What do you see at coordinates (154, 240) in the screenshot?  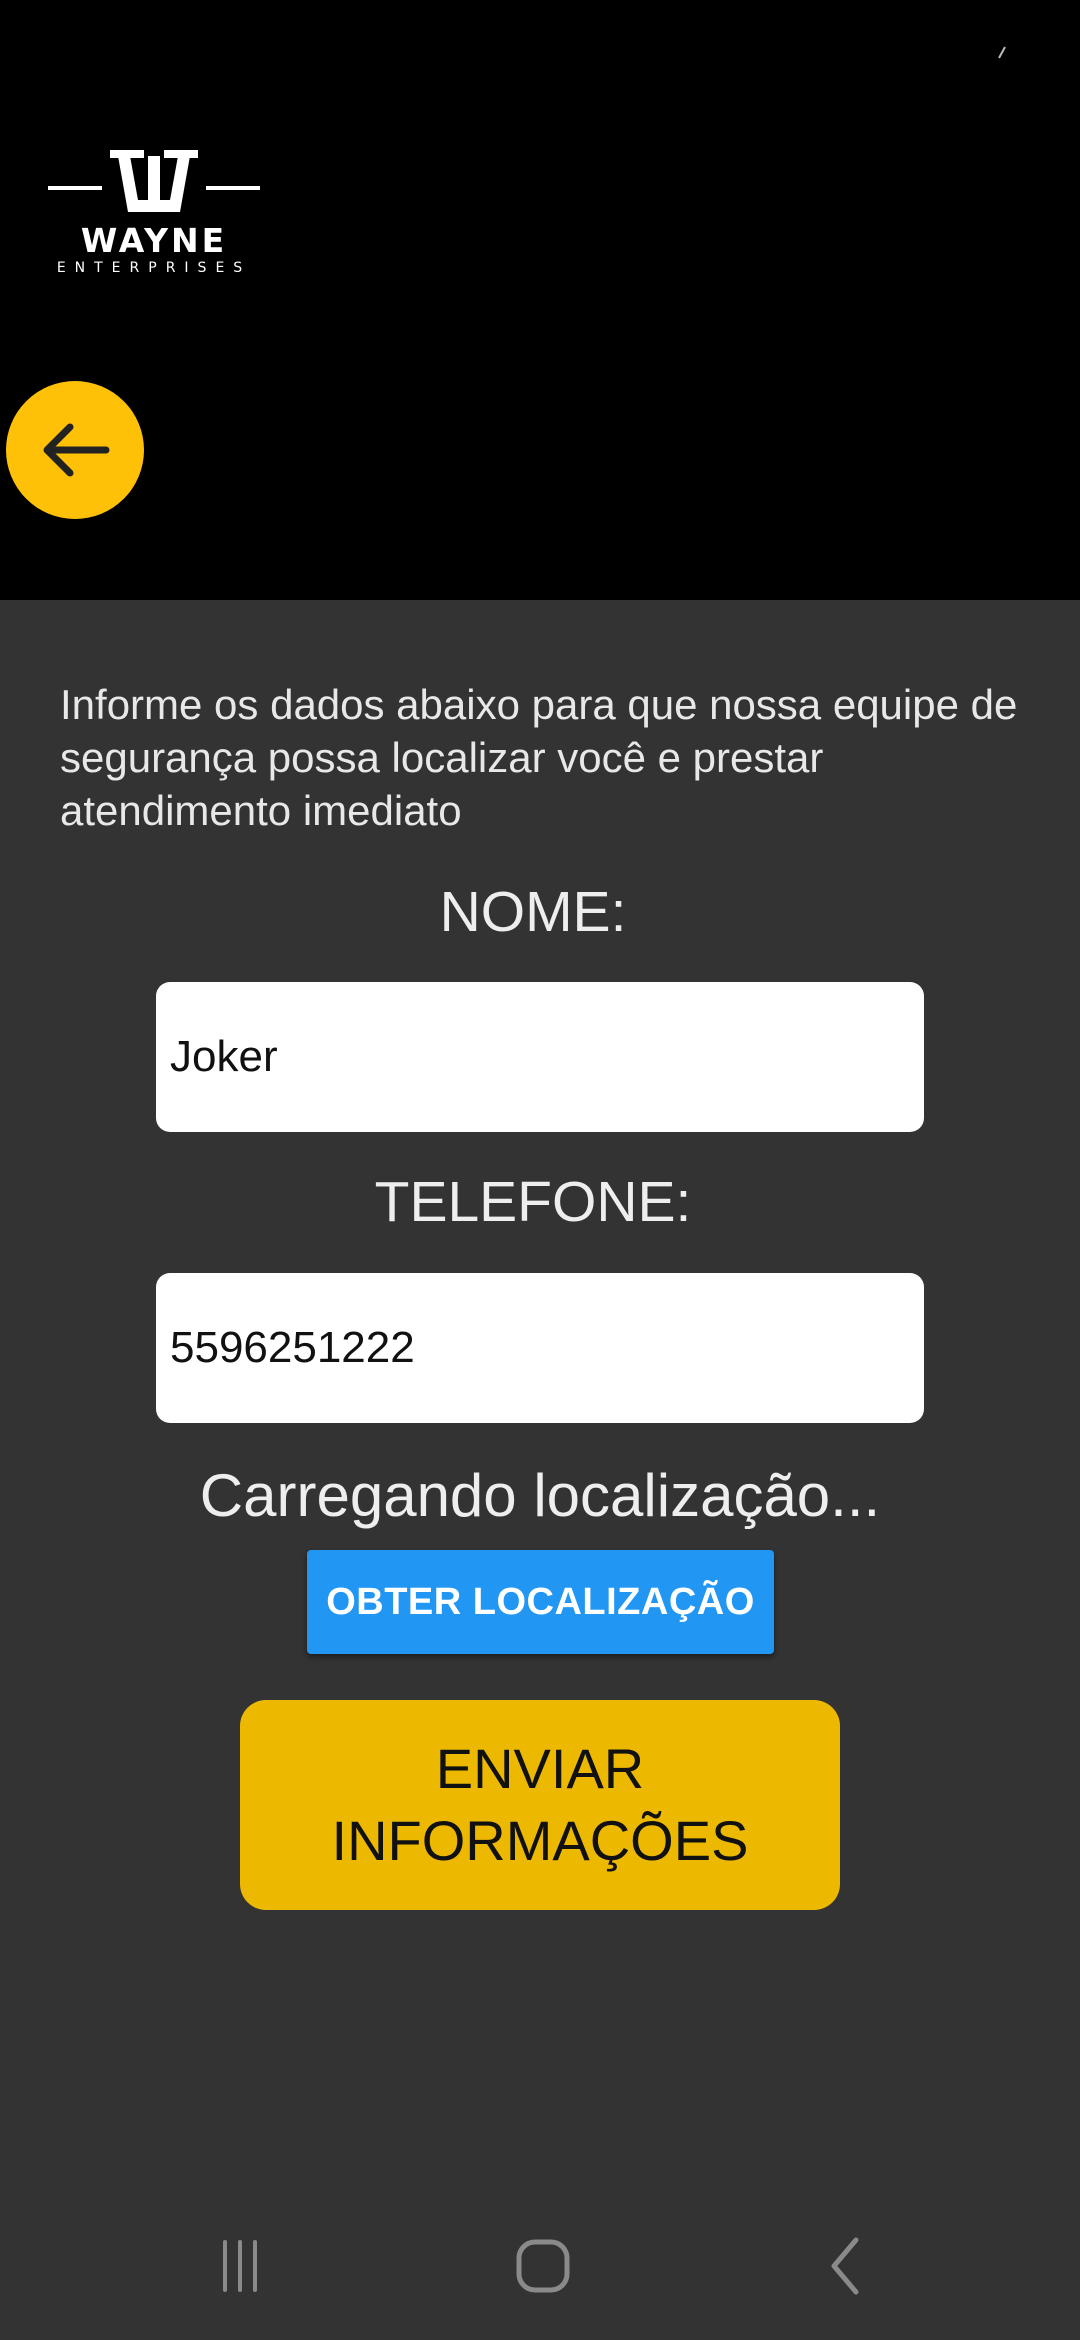 I see `logo-wordmark: WAYNE` at bounding box center [154, 240].